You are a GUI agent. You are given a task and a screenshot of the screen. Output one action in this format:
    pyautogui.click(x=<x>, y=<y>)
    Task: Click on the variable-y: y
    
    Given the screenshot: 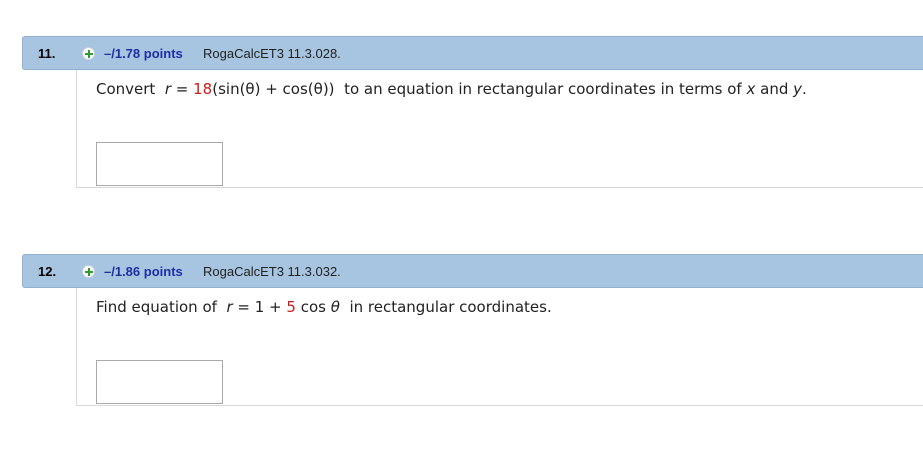 What is the action you would take?
    pyautogui.click(x=798, y=89)
    